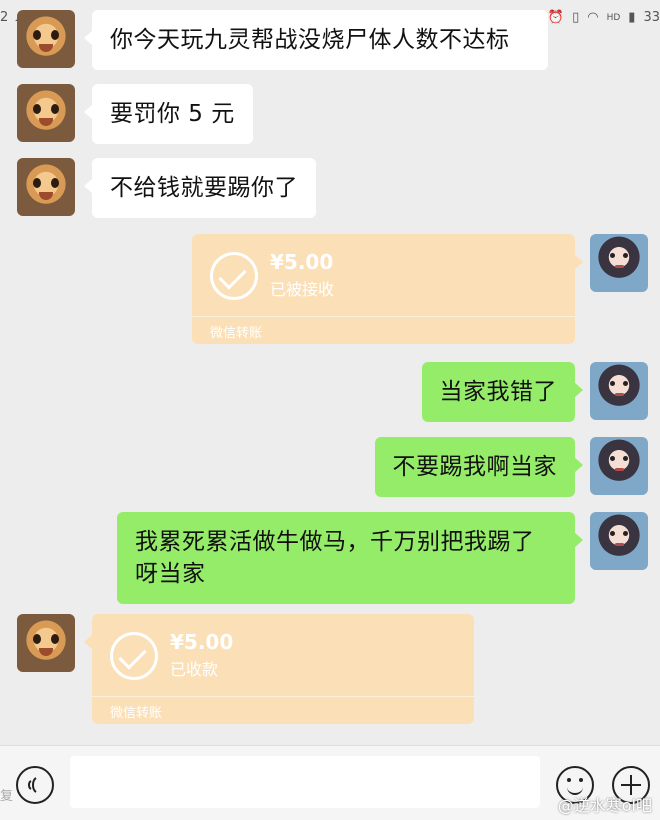 The height and width of the screenshot is (820, 660). Describe the element at coordinates (604, 805) in the screenshot. I see `watermark-right: @逆水寒ol吧` at that location.